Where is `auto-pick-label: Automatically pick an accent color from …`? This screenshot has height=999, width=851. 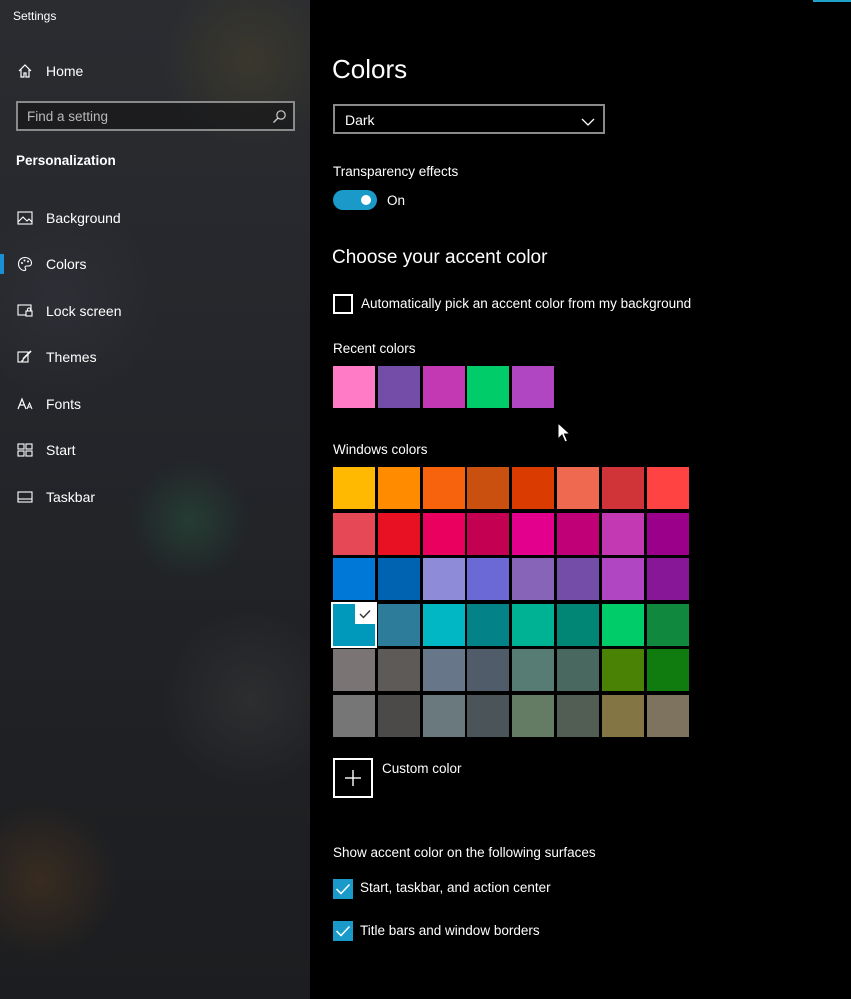 auto-pick-label: Automatically pick an accent color from … is located at coordinates (526, 303).